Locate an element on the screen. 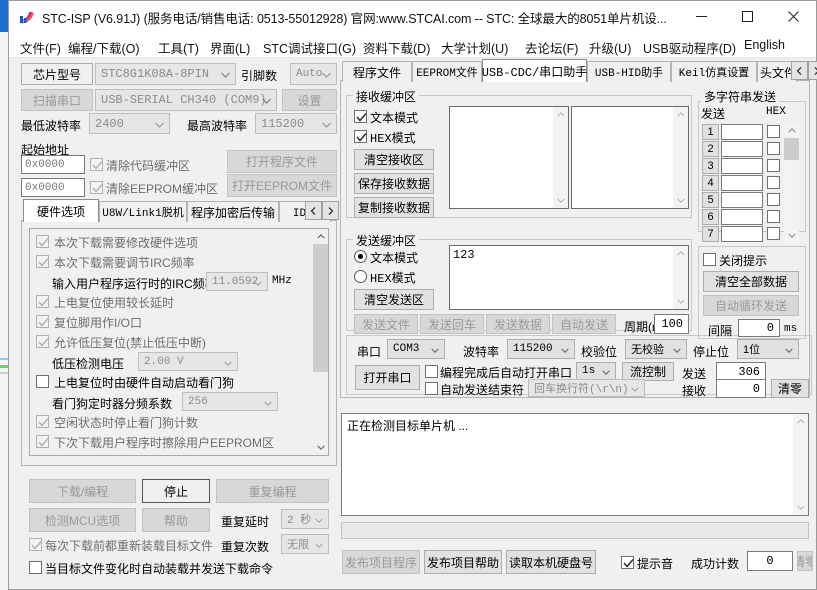 The height and width of the screenshot is (590, 817). menu-item-english: English is located at coordinates (764, 45).